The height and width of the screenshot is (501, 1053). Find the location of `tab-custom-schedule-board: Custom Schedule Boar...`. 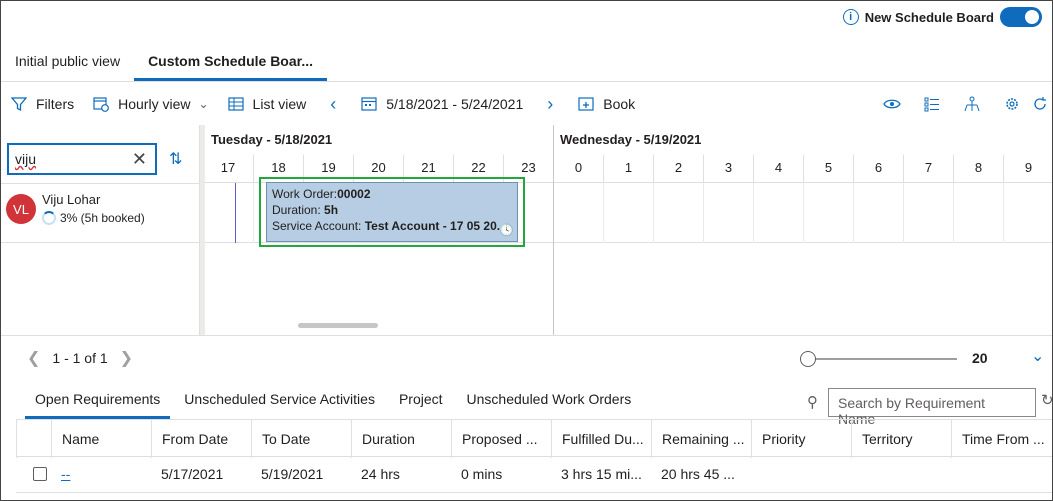

tab-custom-schedule-board: Custom Schedule Boar... is located at coordinates (230, 62).